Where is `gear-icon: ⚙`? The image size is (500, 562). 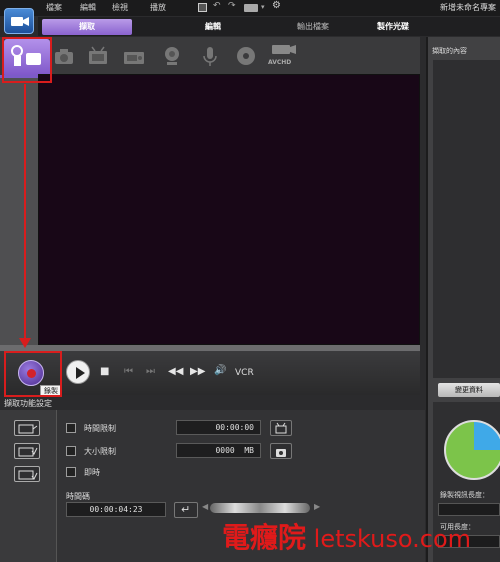 gear-icon: ⚙ is located at coordinates (276, 5).